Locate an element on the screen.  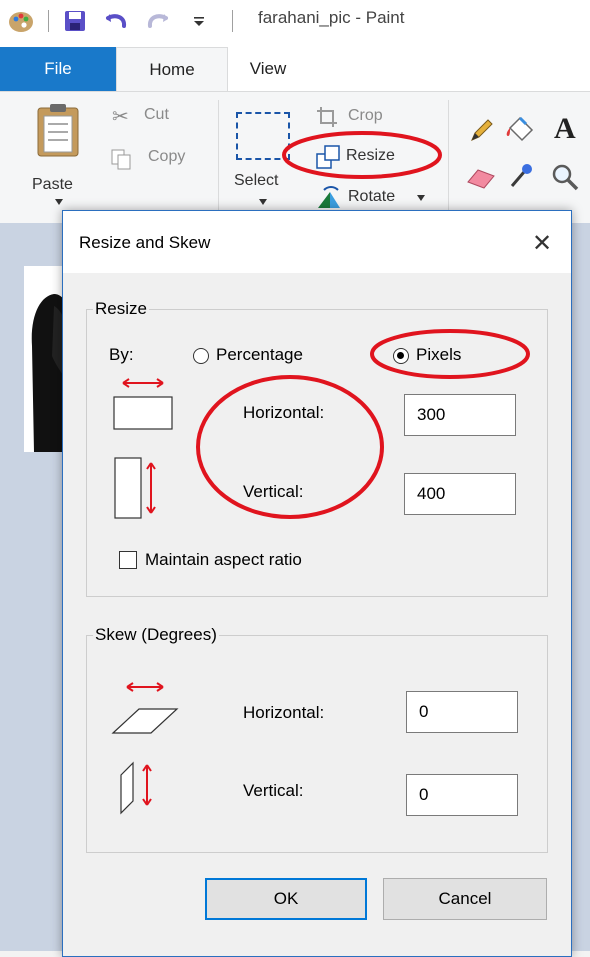
color-picker-icon is located at coordinates (521, 176).